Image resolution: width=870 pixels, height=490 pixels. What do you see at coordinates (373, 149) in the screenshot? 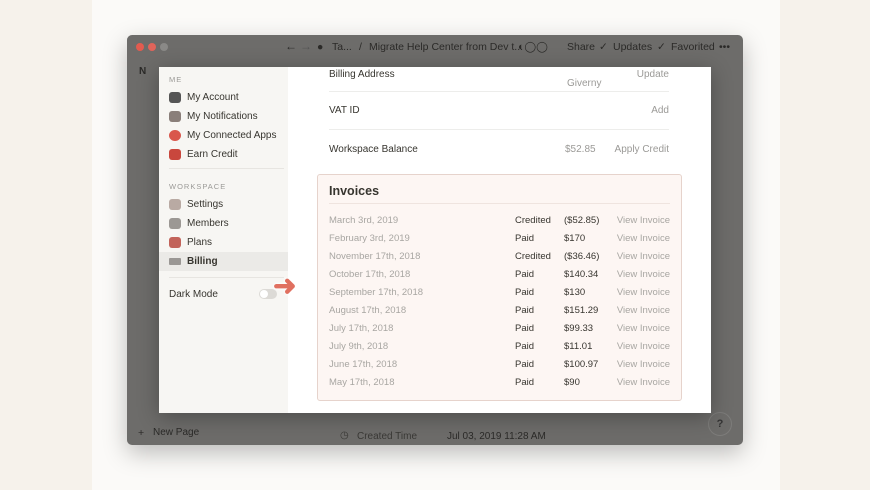
I see `balance-label: Workspace Balance` at bounding box center [373, 149].